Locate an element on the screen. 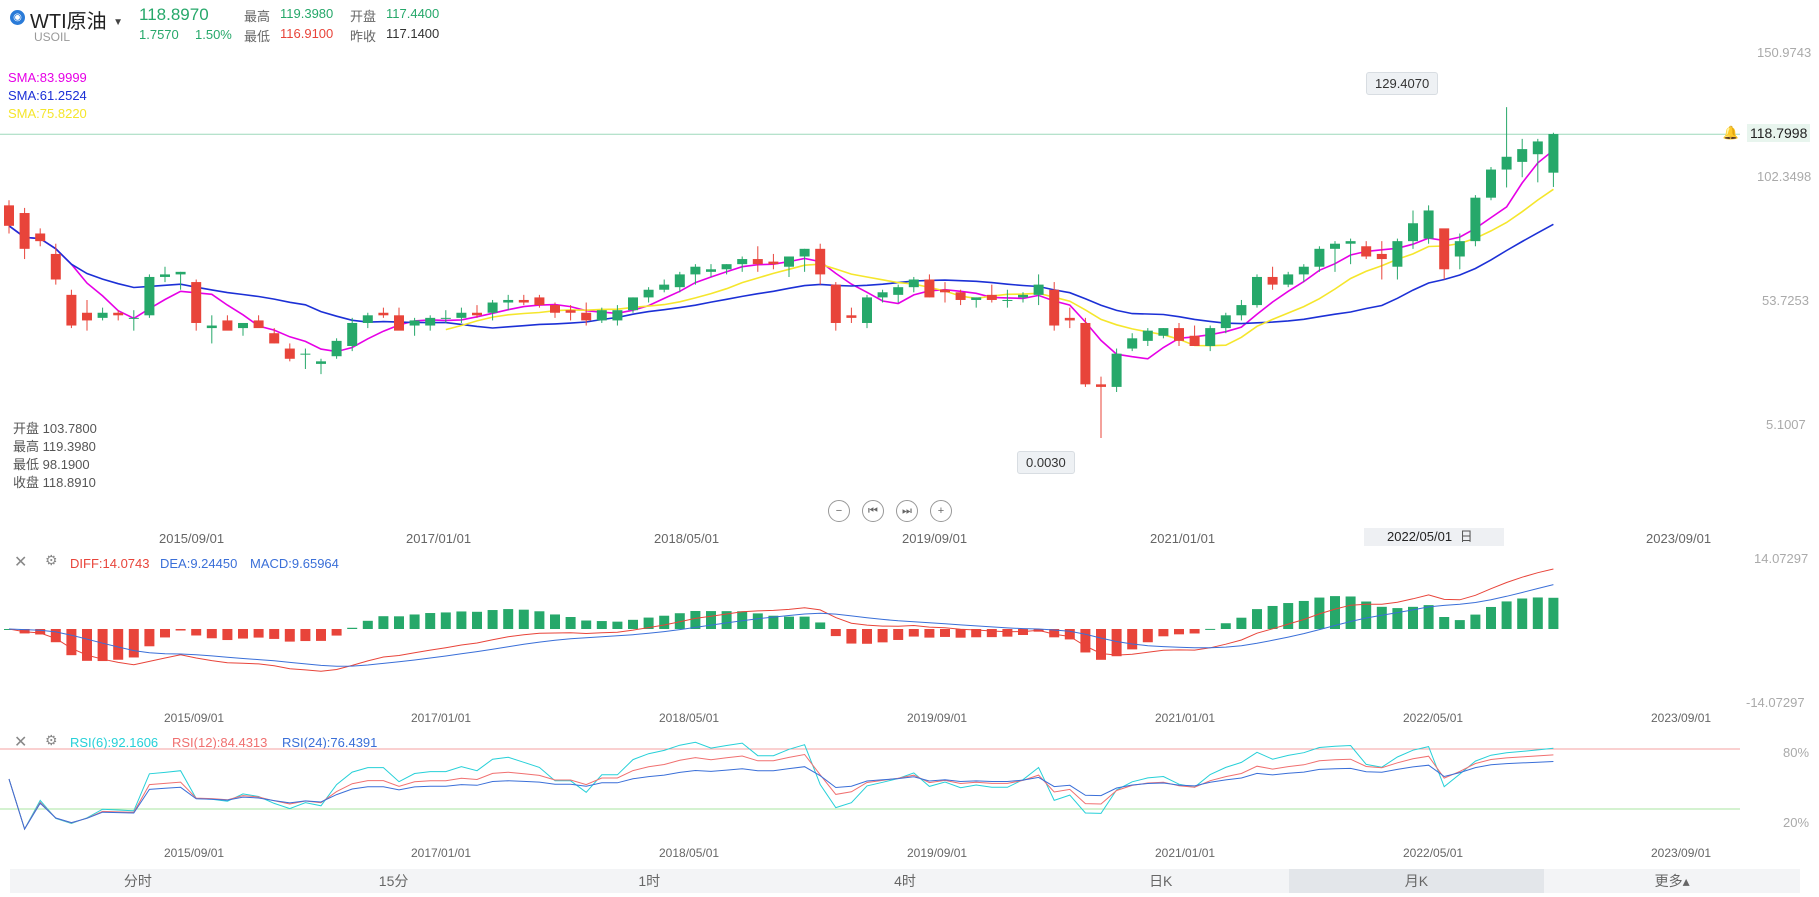  tab-more: 更多▴ is located at coordinates (1672, 881).